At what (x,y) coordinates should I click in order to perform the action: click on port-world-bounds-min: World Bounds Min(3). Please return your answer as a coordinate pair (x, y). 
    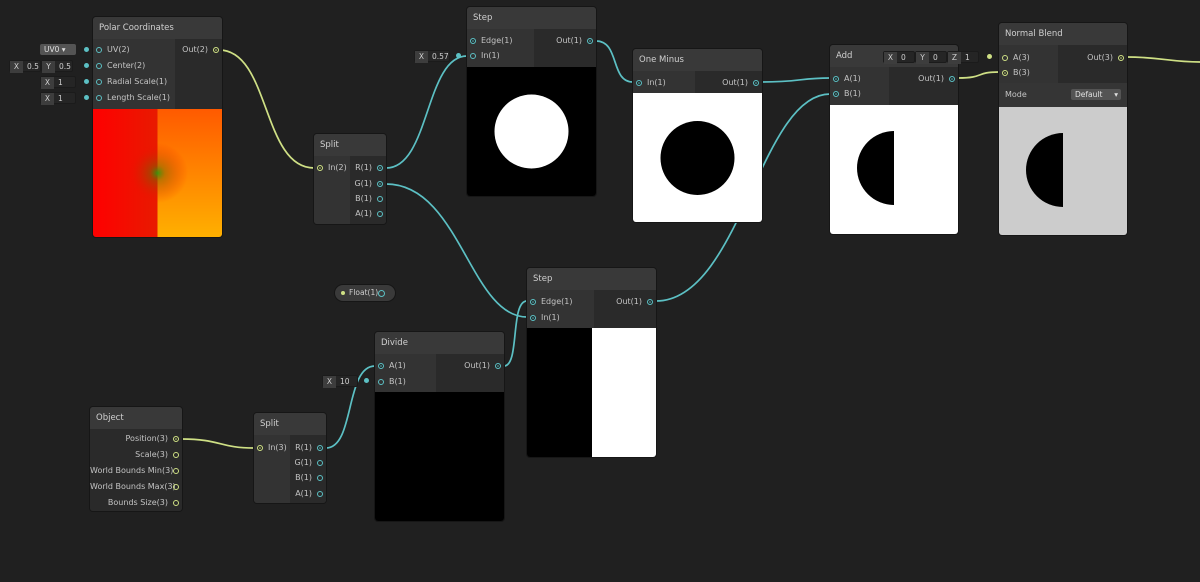
    Looking at the image, I should click on (136, 470).